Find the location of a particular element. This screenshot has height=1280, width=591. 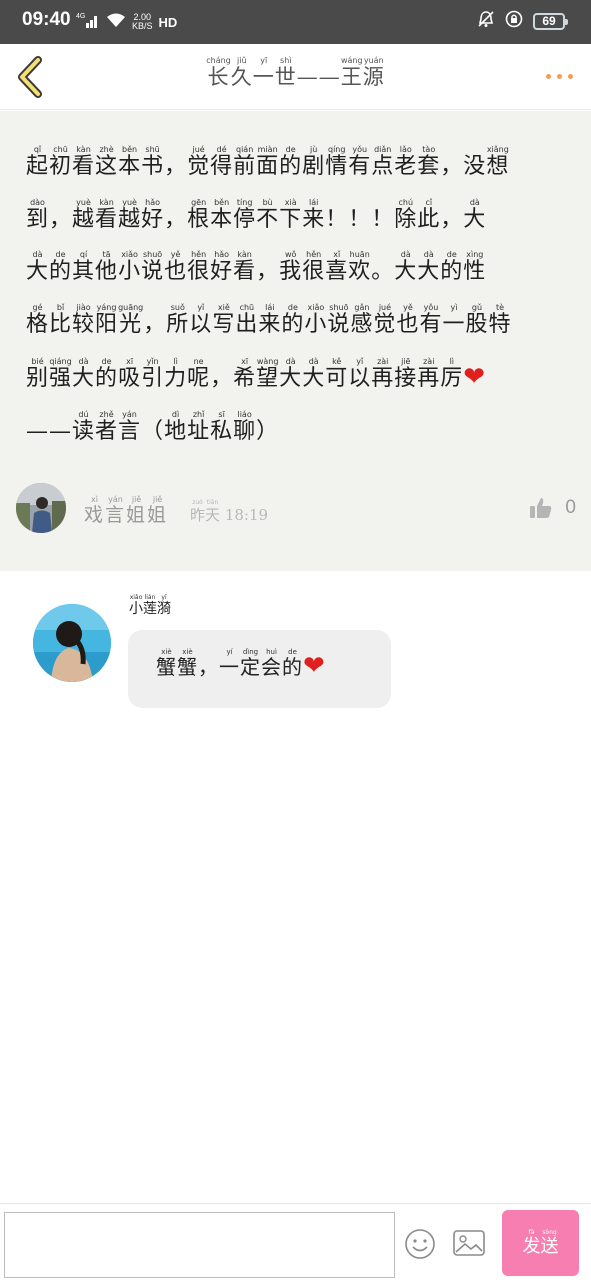

comment-char: 其qí is located at coordinates (84, 267).